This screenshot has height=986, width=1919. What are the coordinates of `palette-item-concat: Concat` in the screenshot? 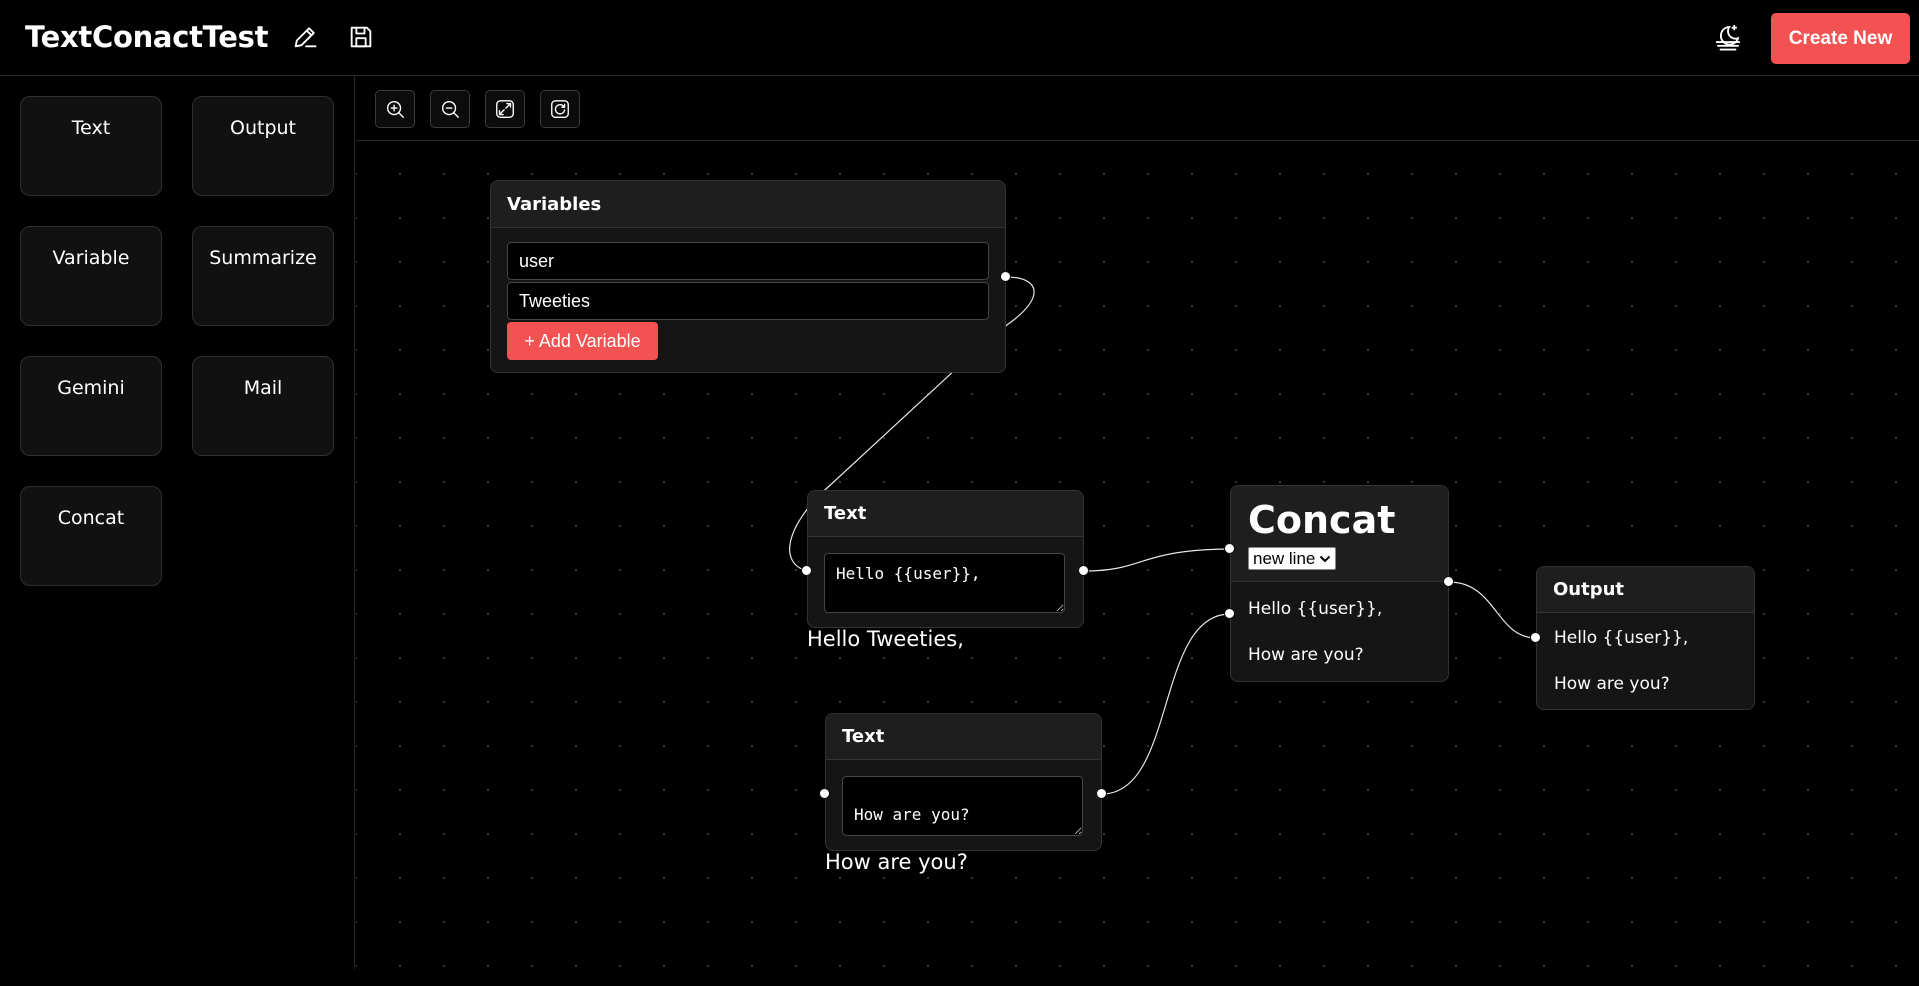 It's located at (91, 536).